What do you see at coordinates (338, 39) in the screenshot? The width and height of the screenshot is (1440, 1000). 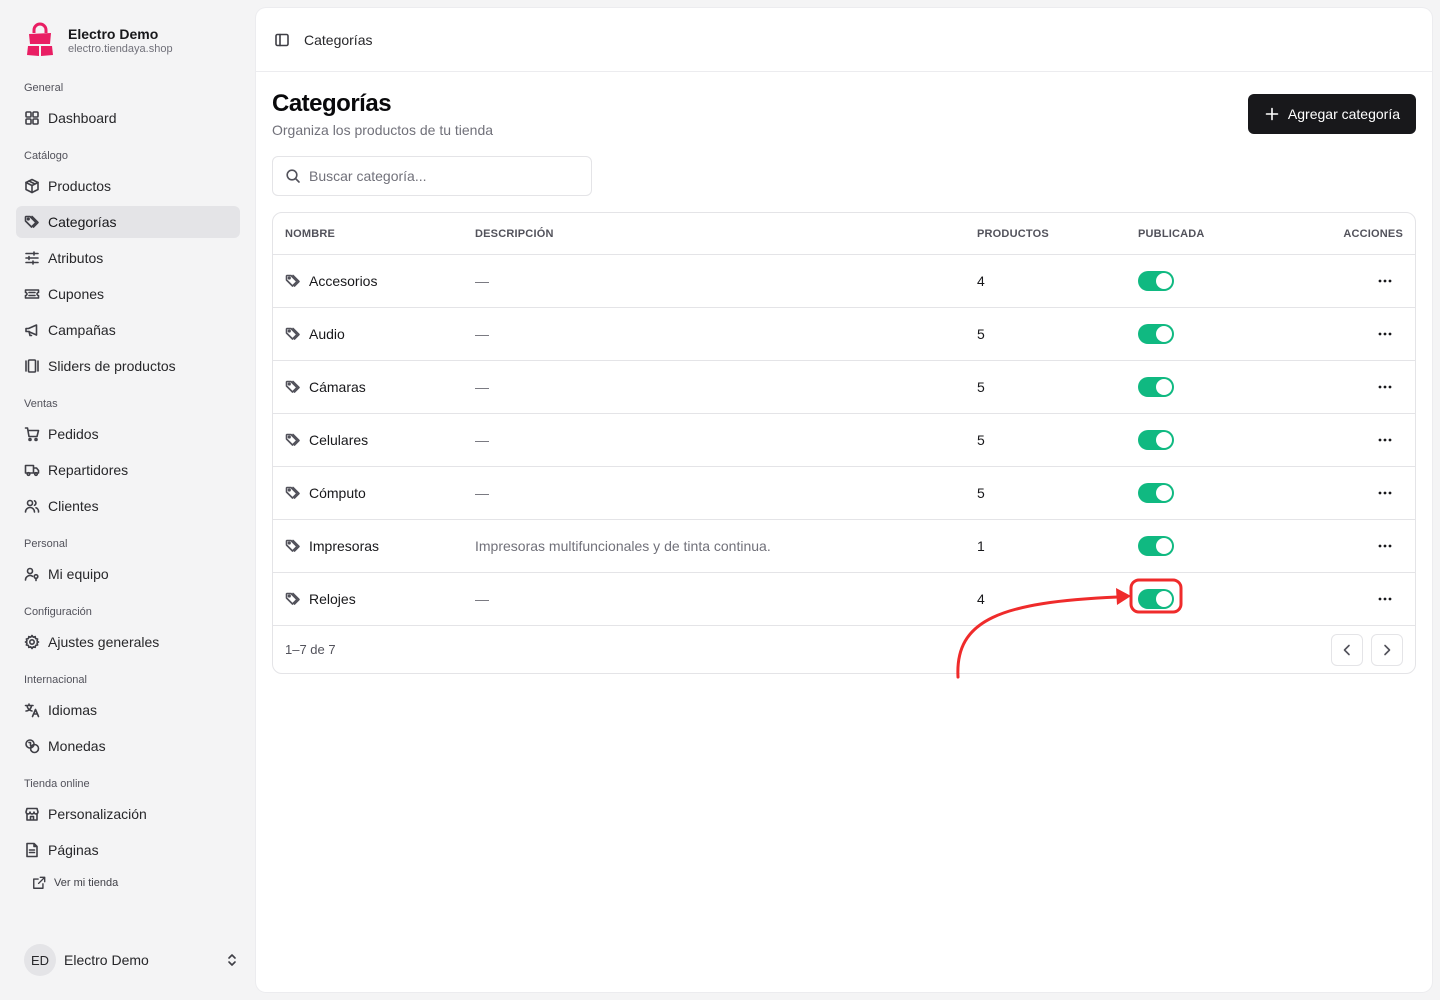 I see `breadcrumb: Categorías` at bounding box center [338, 39].